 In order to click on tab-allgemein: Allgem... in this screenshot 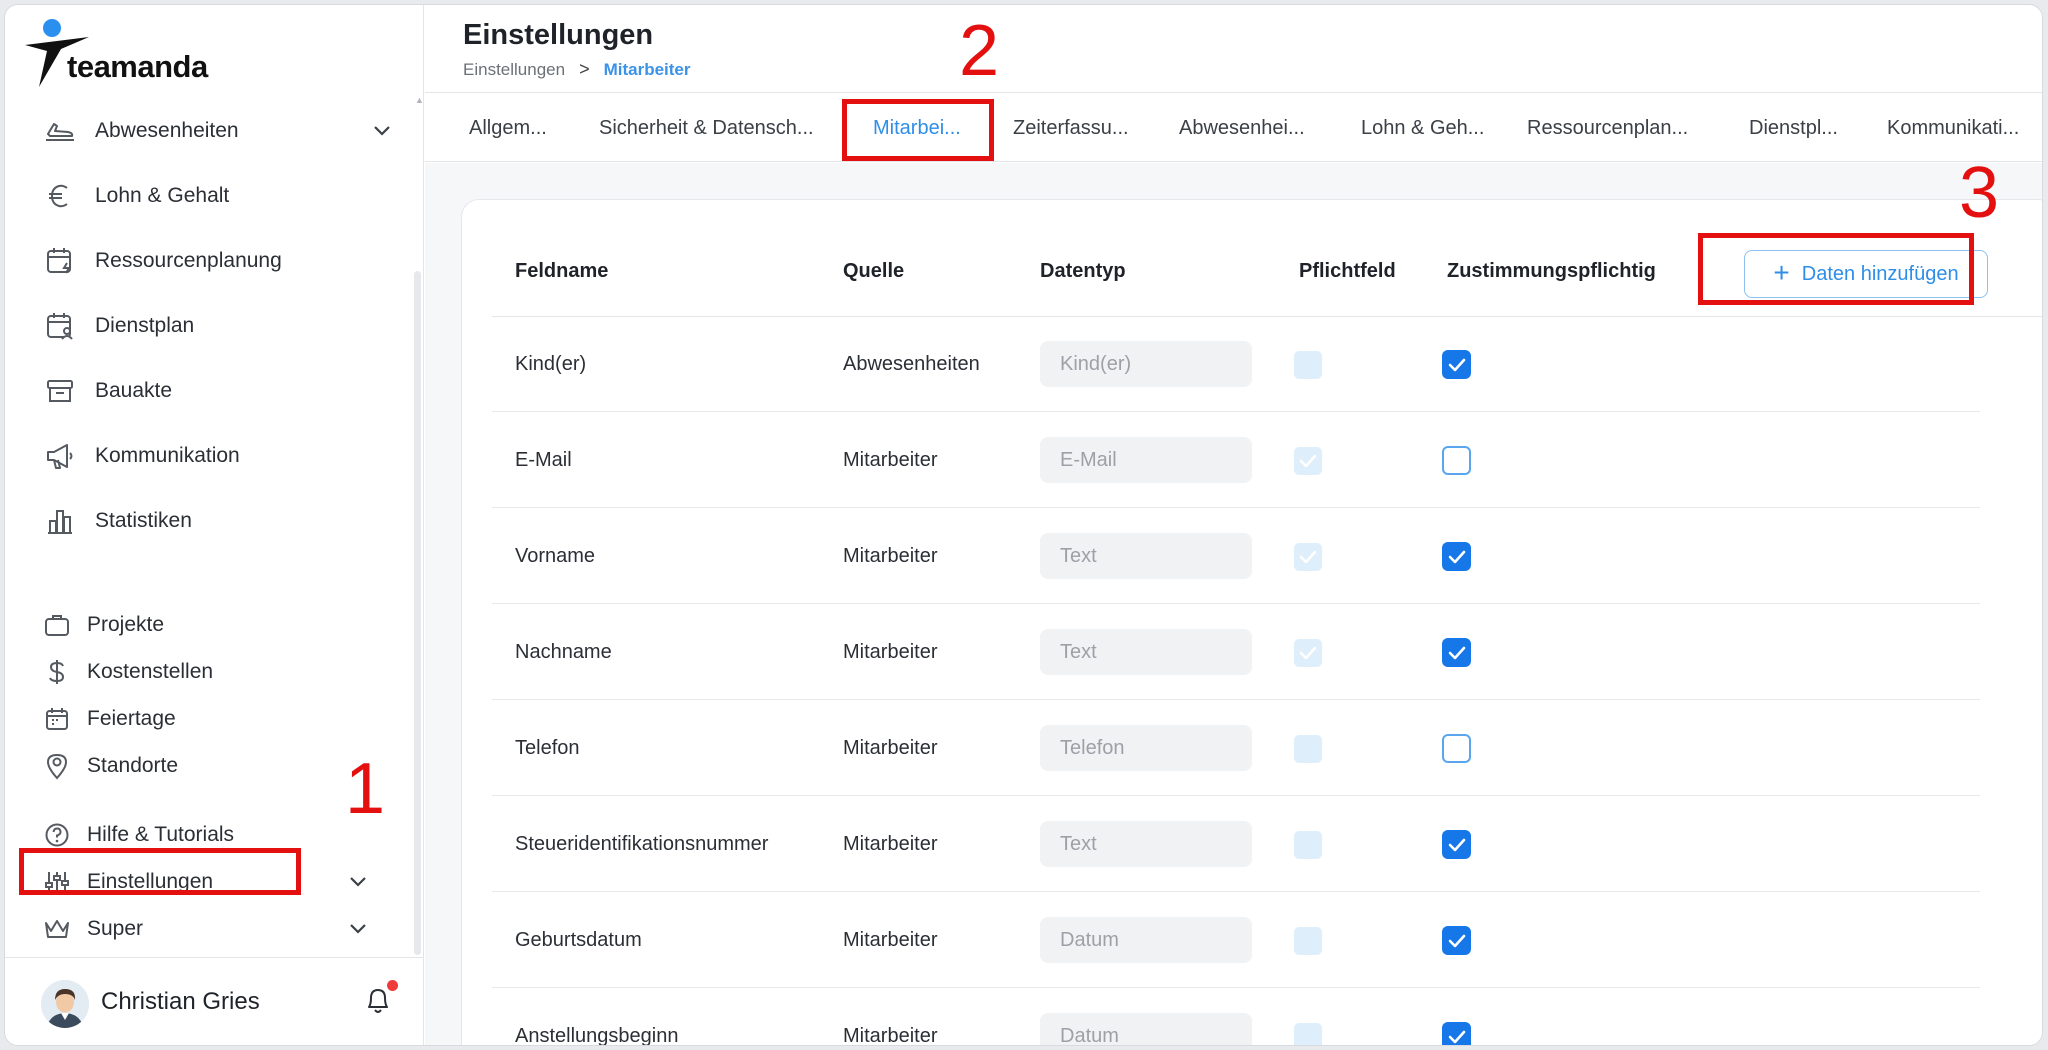, I will do `click(508, 128)`.